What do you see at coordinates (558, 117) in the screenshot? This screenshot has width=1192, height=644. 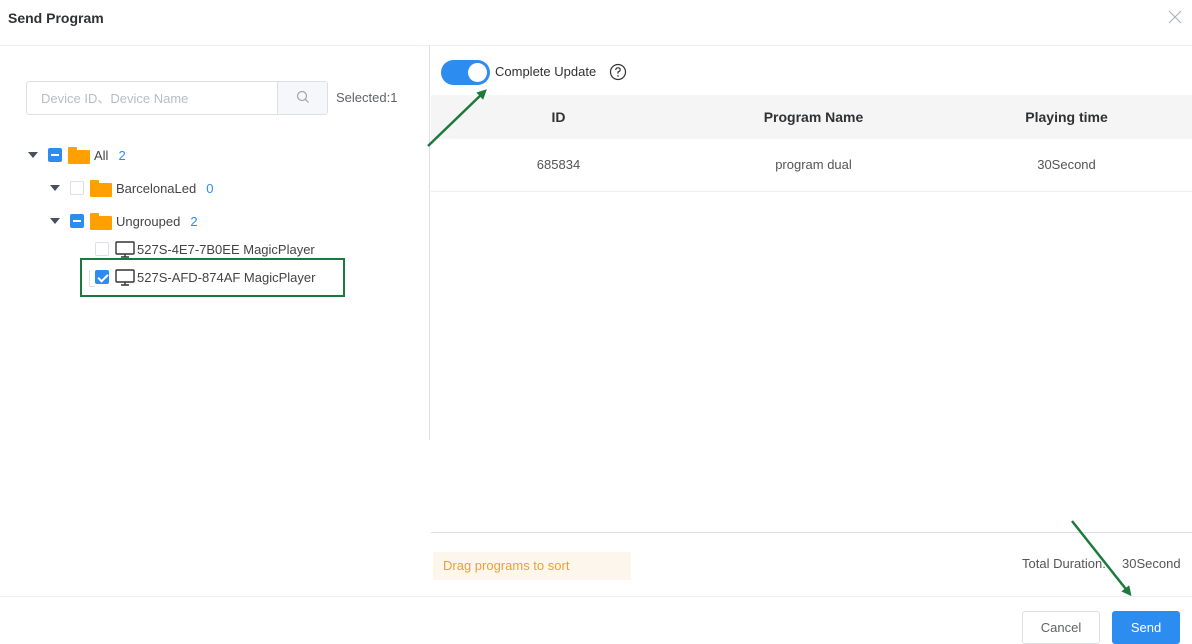 I see `column-header-id: ID` at bounding box center [558, 117].